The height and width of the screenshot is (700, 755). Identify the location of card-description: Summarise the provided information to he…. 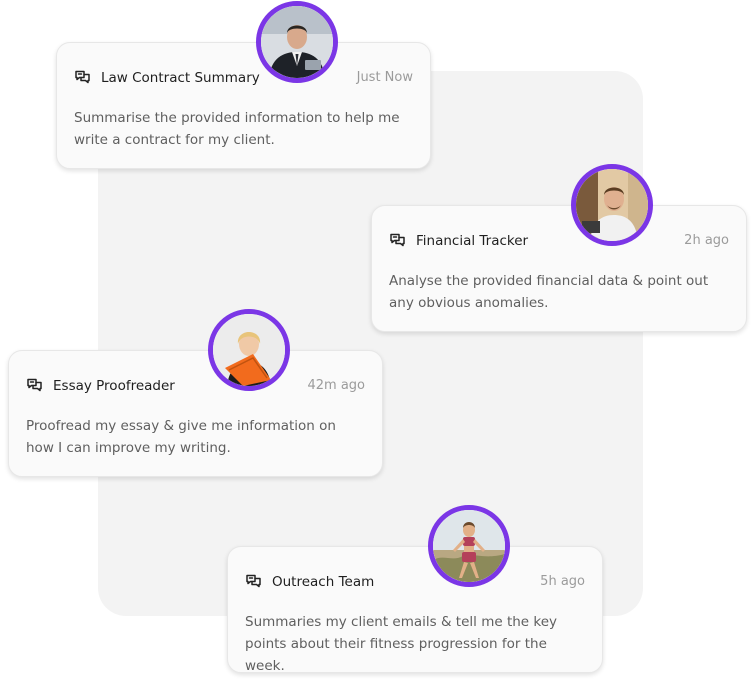
(237, 129).